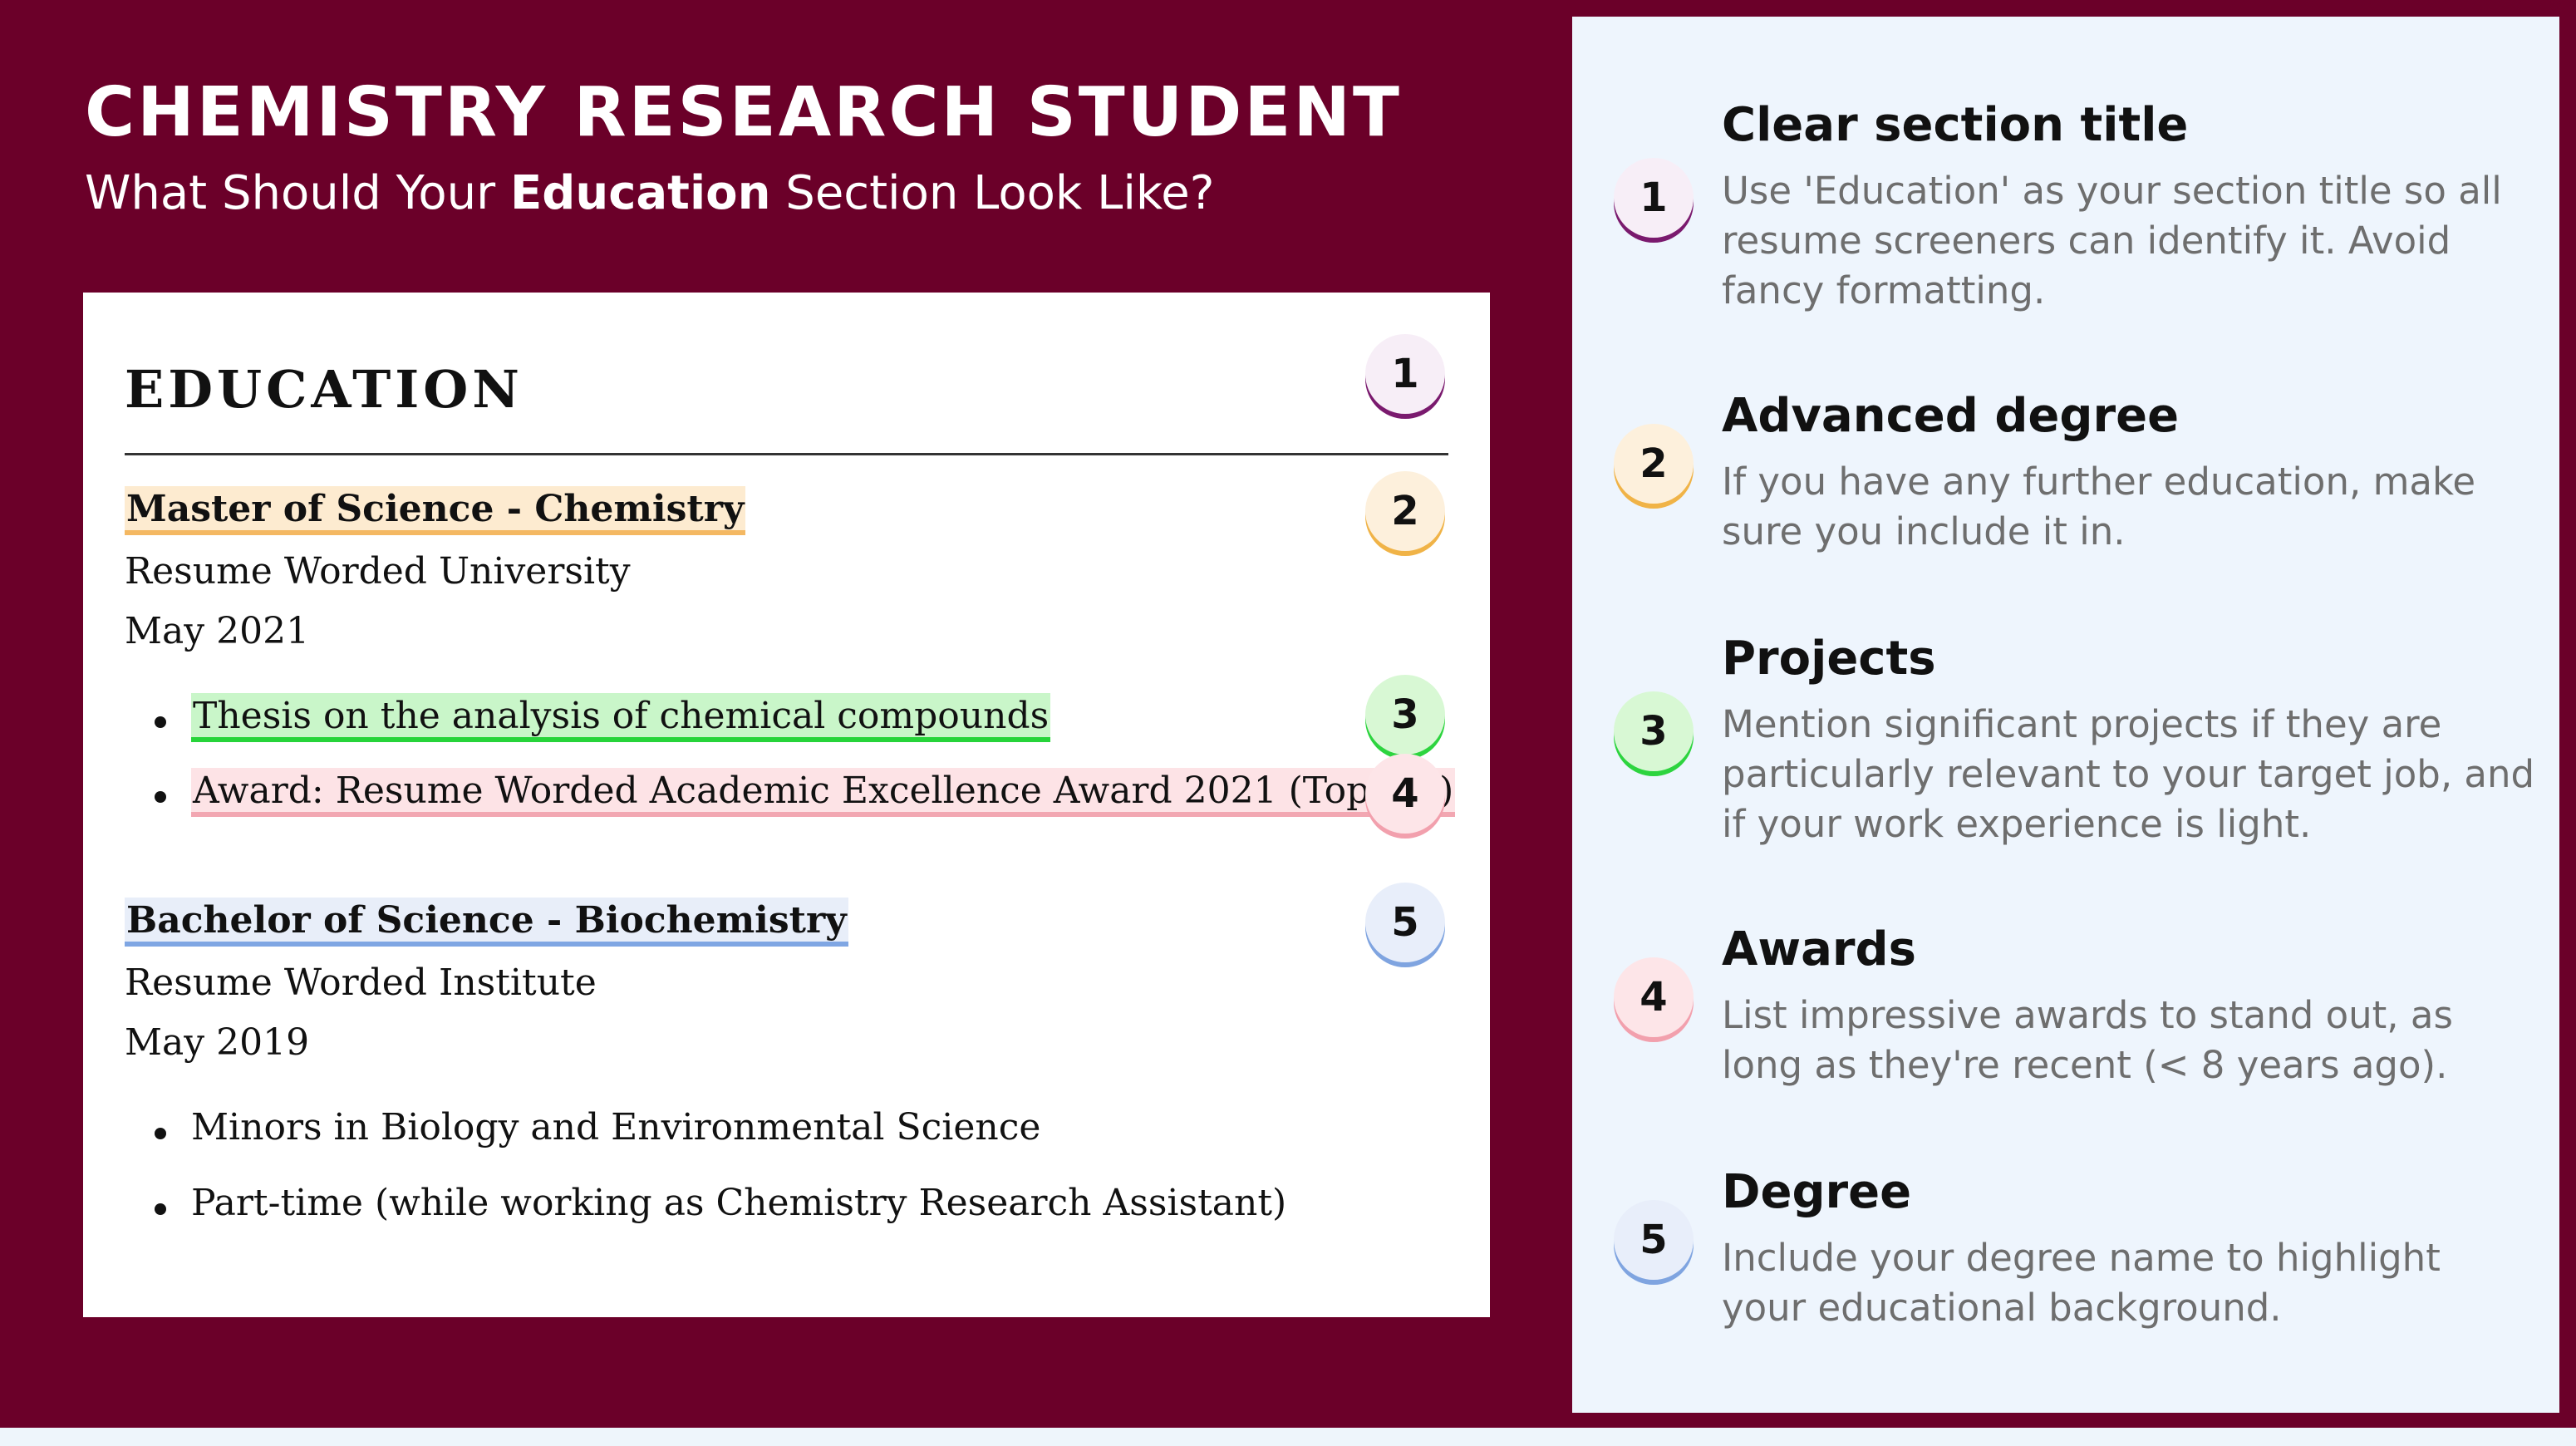 The image size is (2576, 1446). I want to click on school-name-1: Resume Worded University, so click(378, 571).